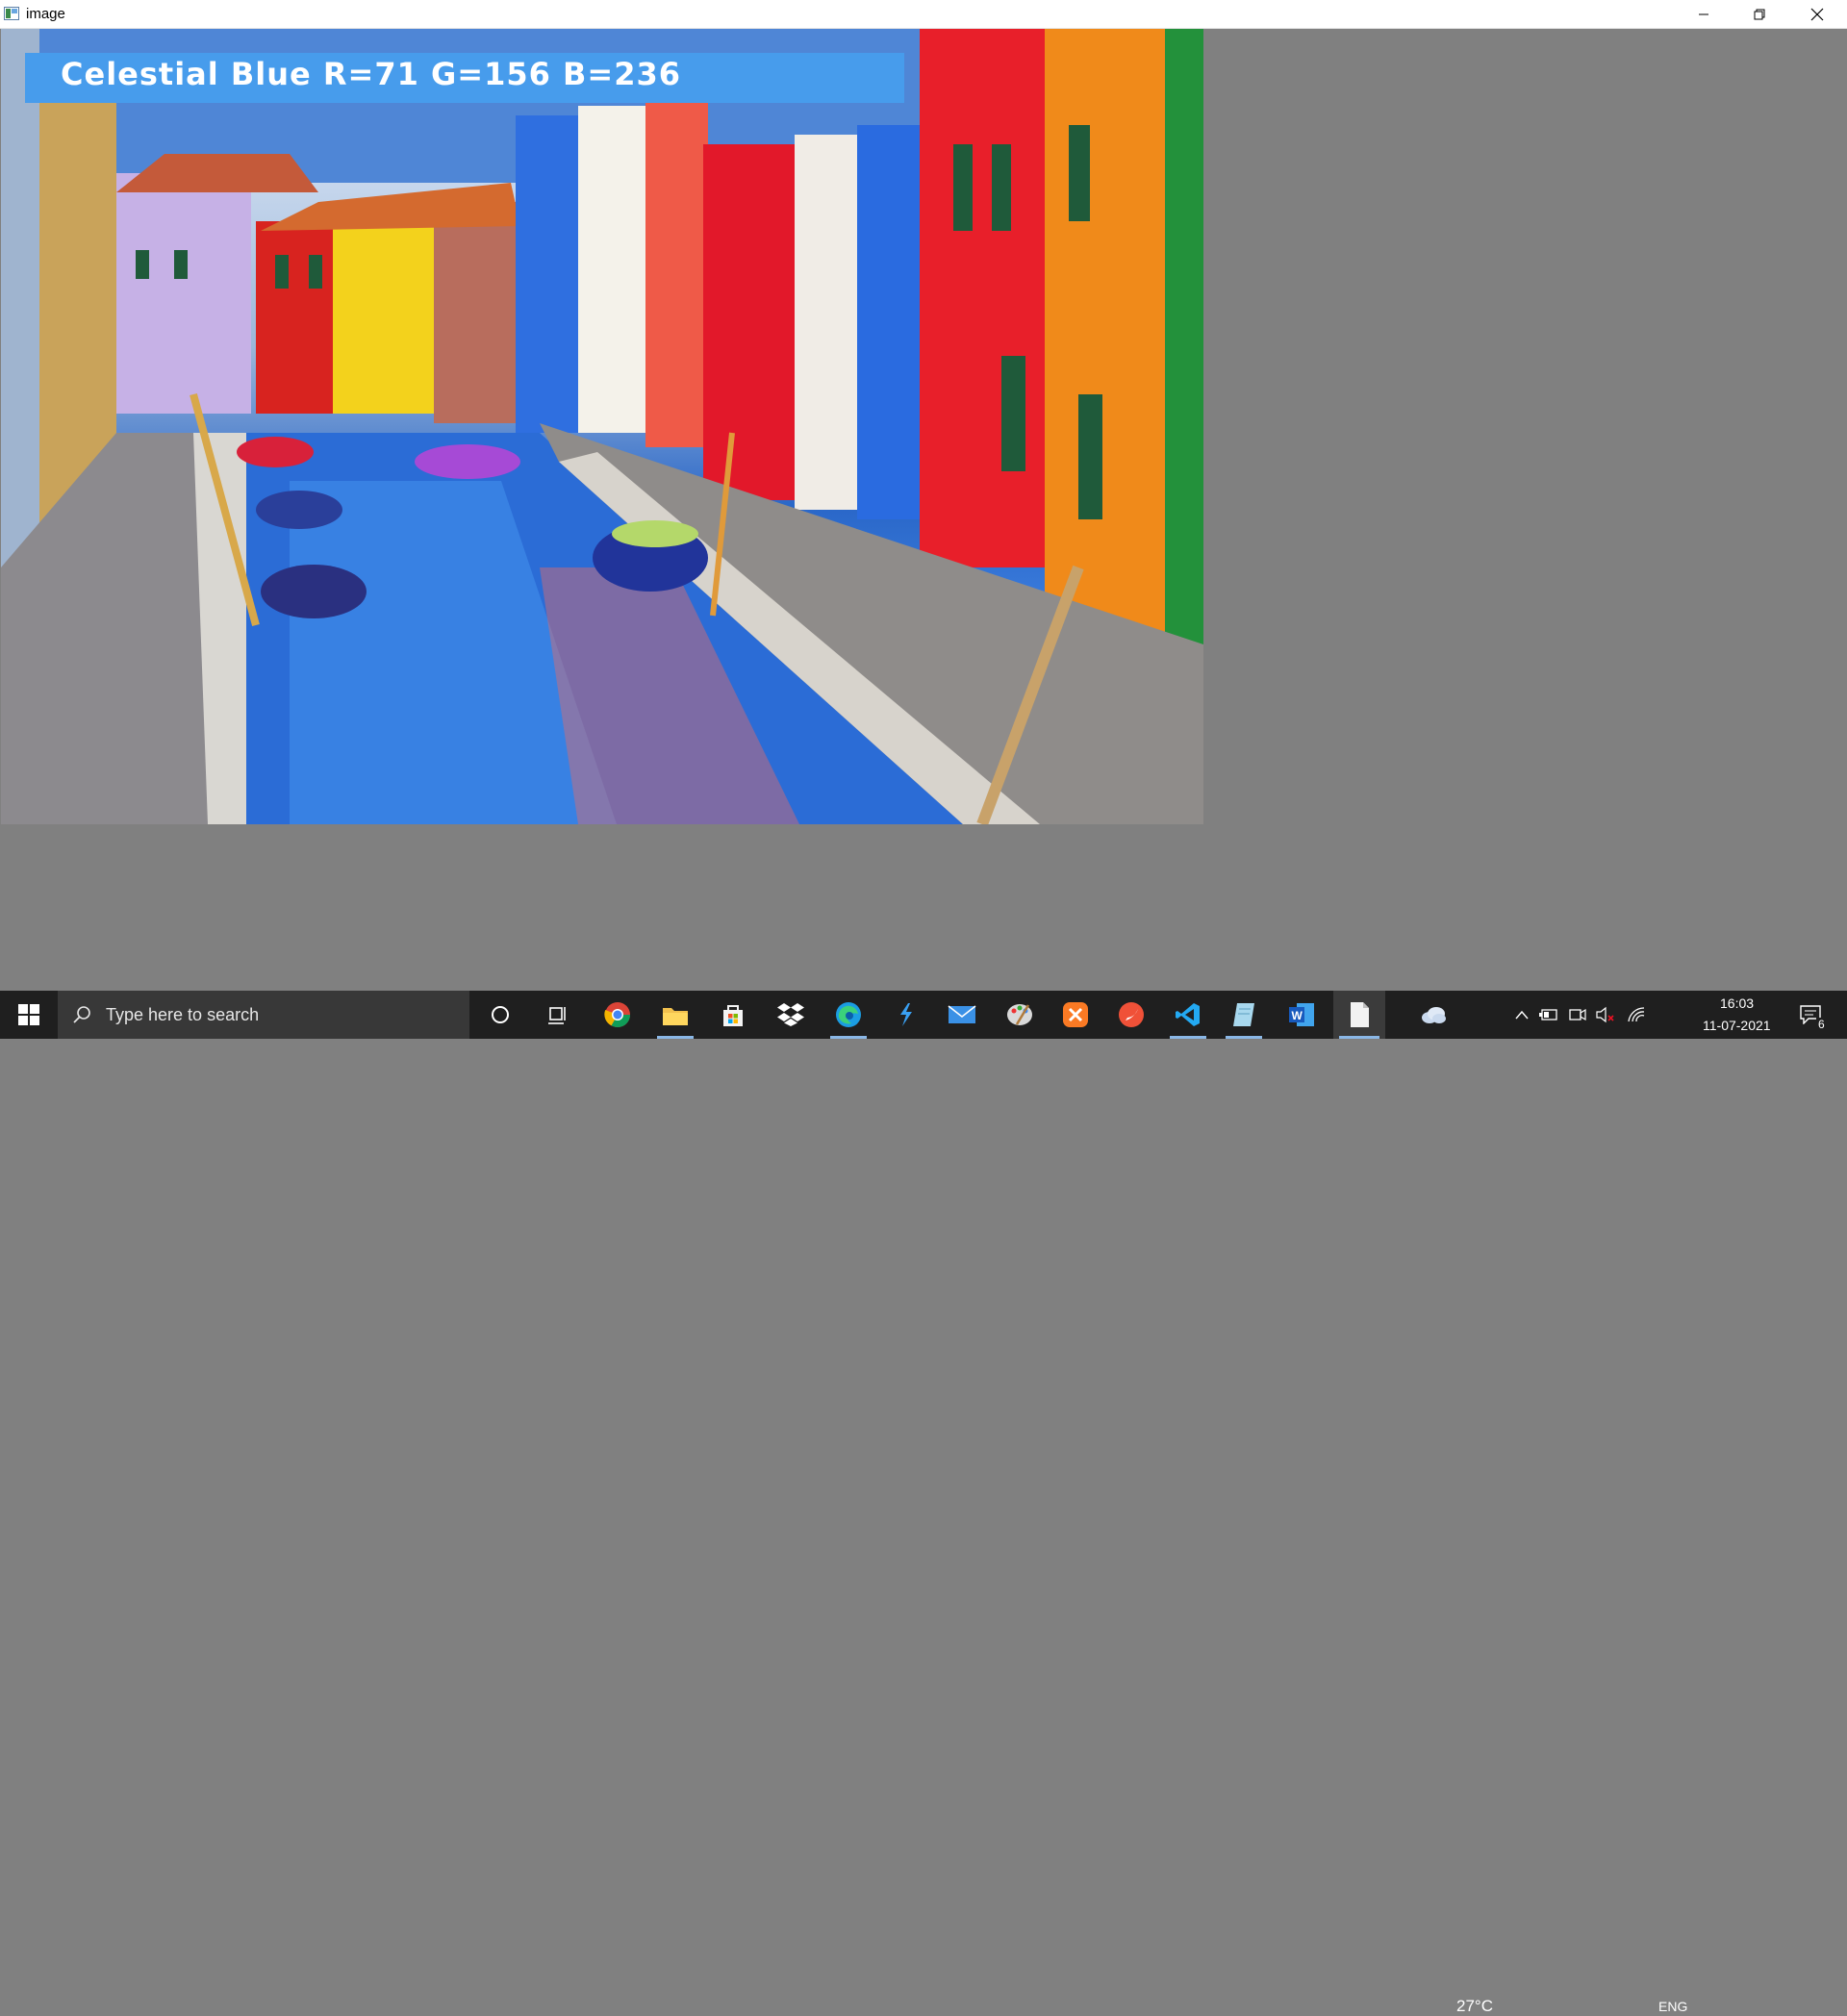 The width and height of the screenshot is (1847, 2016). I want to click on close-icon, so click(1817, 14).